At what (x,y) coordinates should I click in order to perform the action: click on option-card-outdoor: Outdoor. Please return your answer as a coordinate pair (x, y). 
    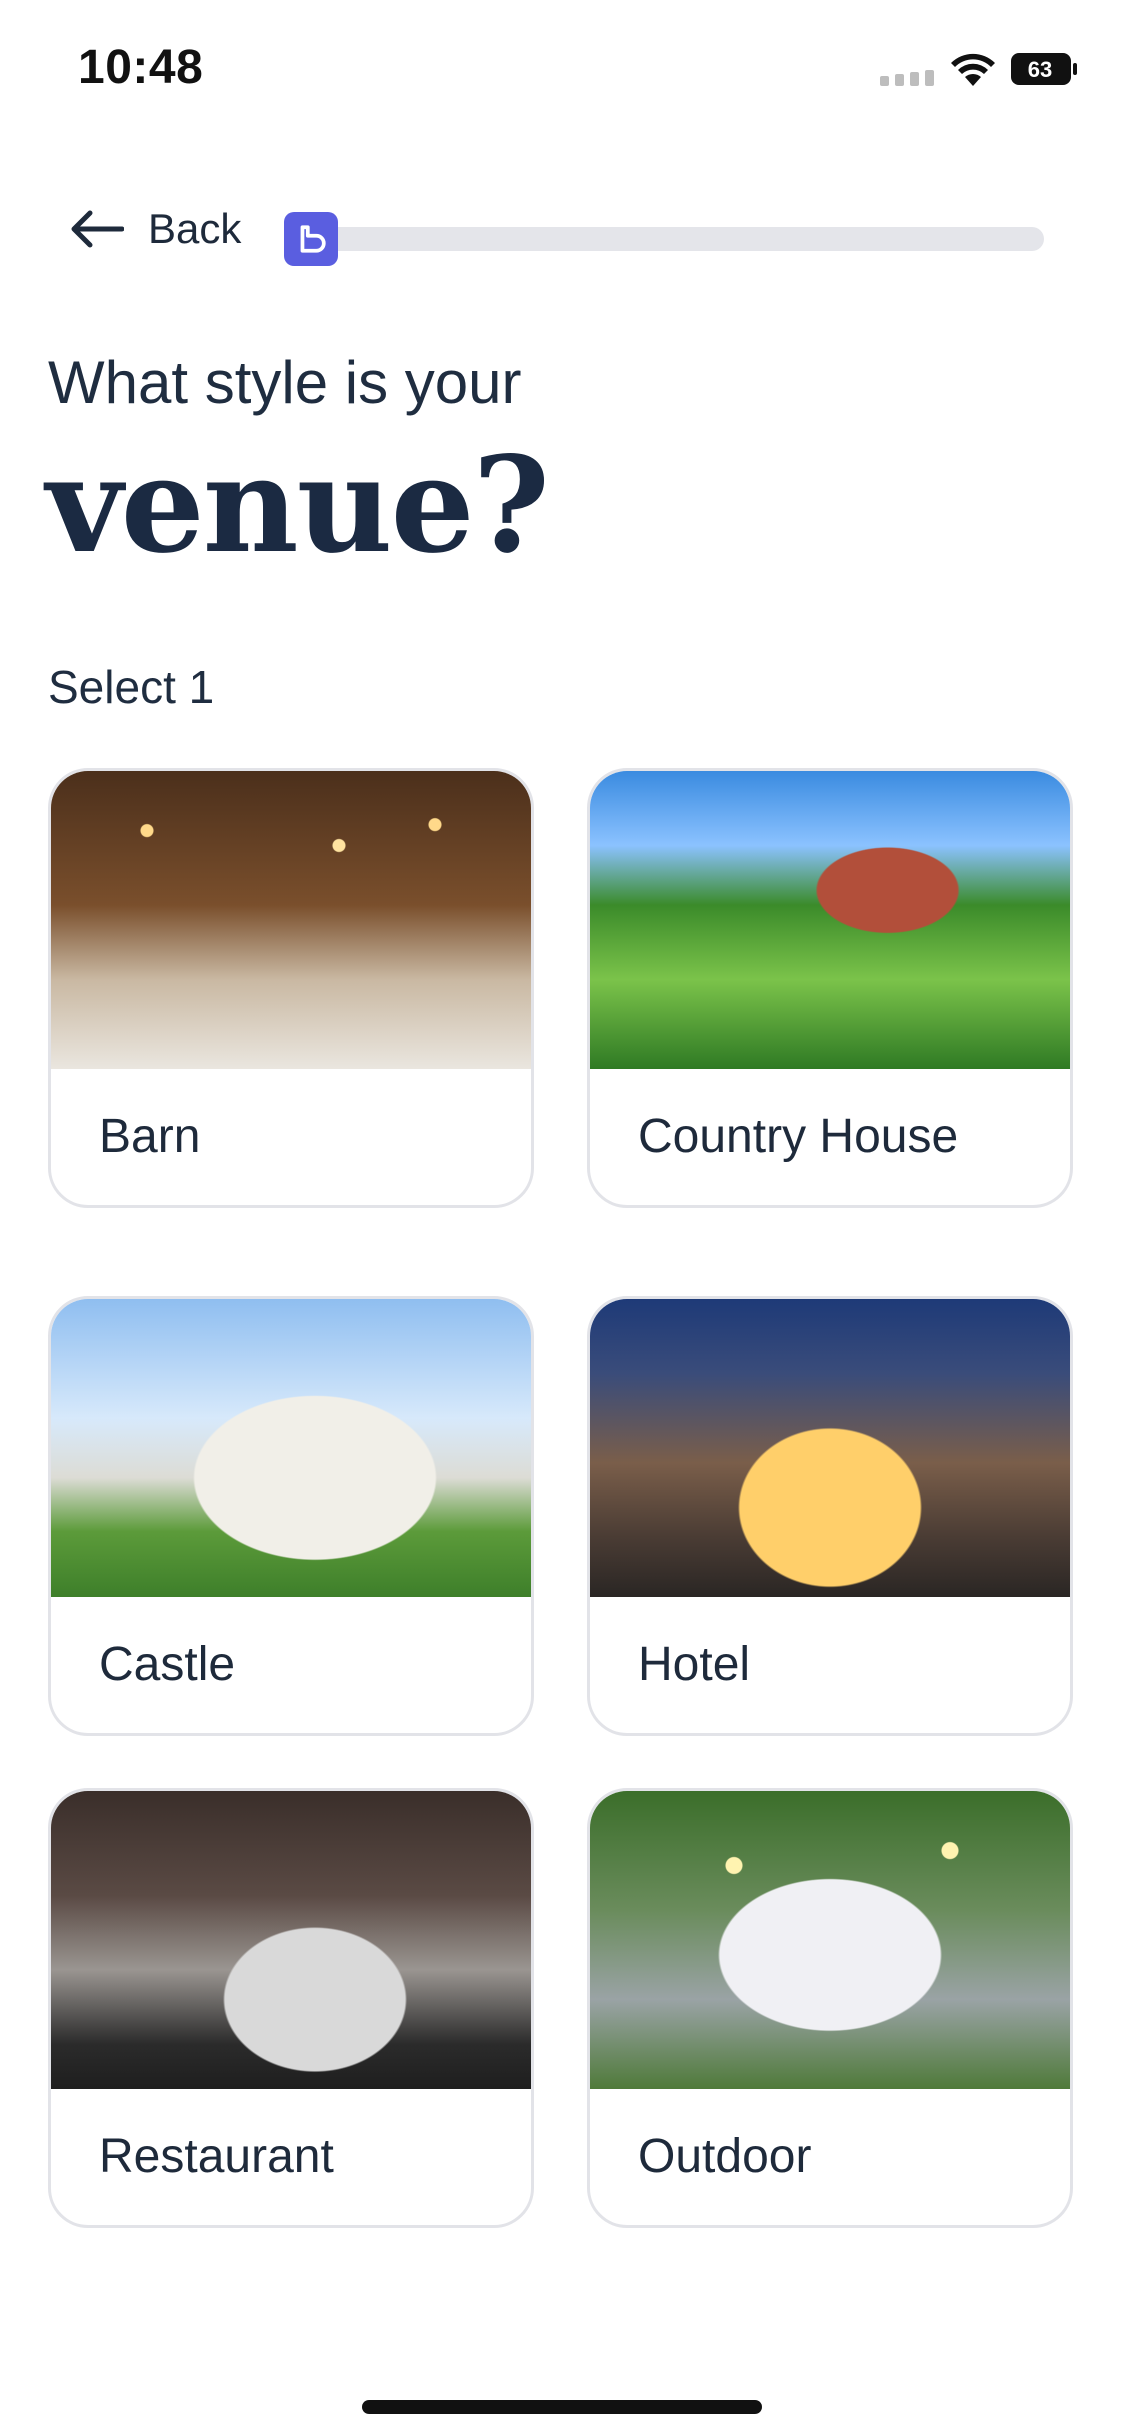
    Looking at the image, I should click on (830, 2008).